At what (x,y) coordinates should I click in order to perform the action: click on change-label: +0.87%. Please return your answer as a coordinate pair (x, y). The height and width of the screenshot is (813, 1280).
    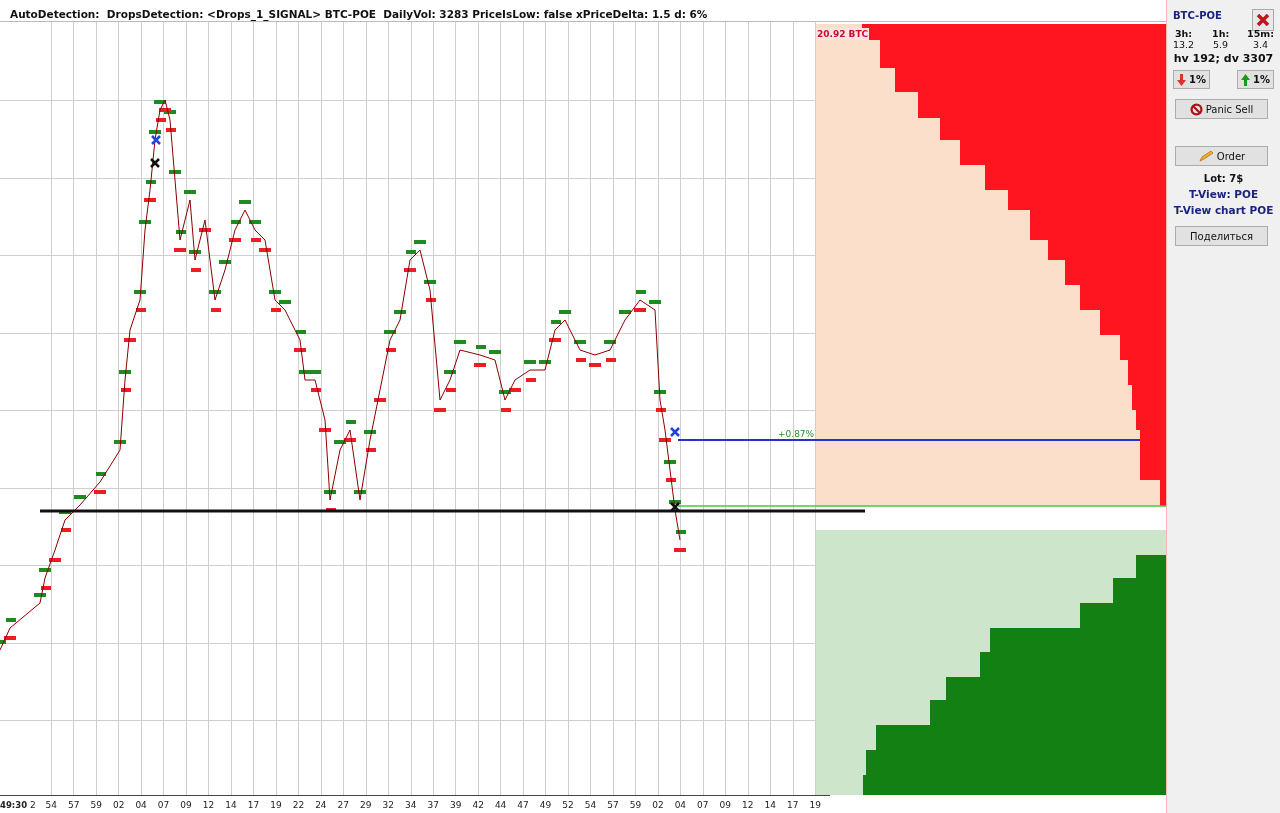
    Looking at the image, I should click on (796, 434).